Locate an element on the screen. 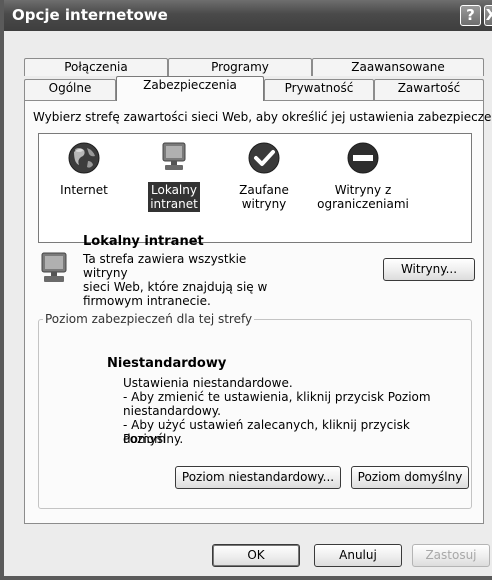 This screenshot has height=580, width=492. window-title: Opcje internetowe is located at coordinates (90, 15).